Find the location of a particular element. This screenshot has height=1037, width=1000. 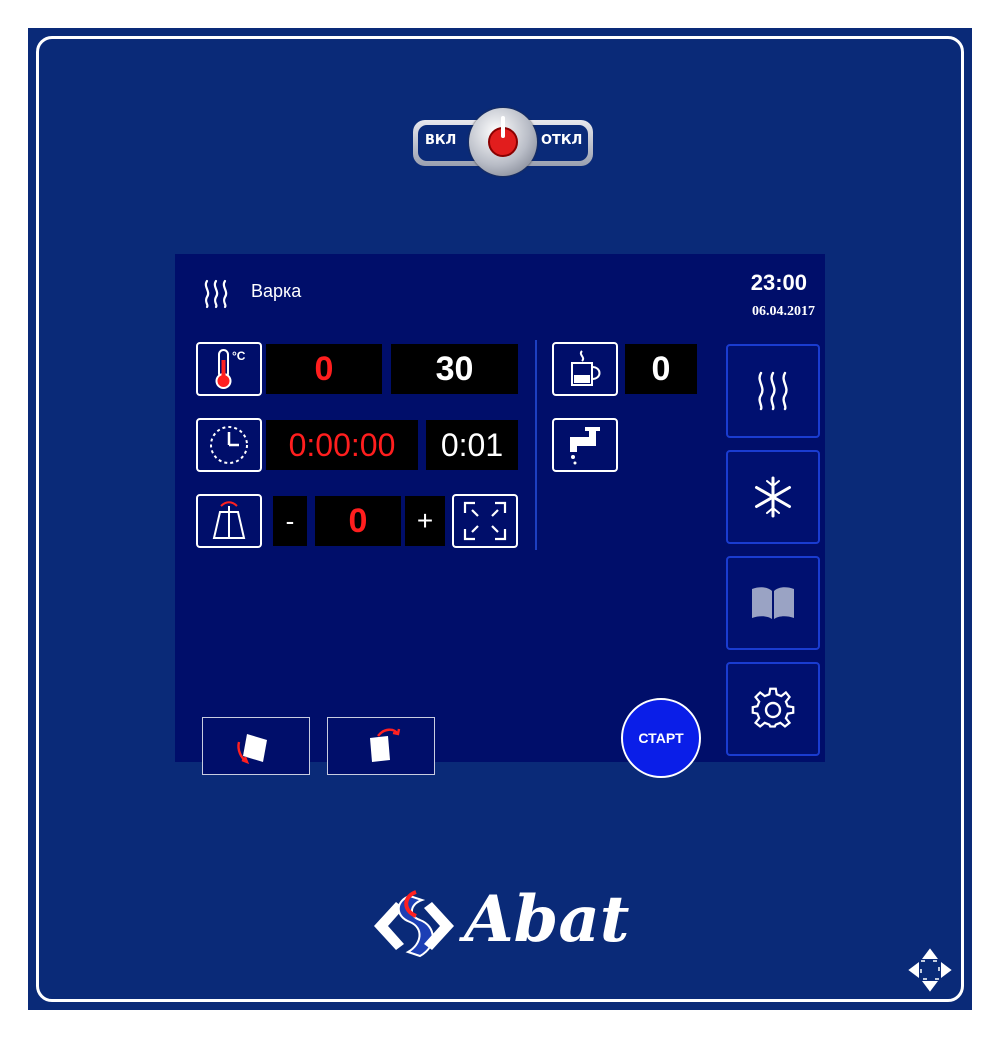

timer-elapsed: 0:00:00 is located at coordinates (342, 445).